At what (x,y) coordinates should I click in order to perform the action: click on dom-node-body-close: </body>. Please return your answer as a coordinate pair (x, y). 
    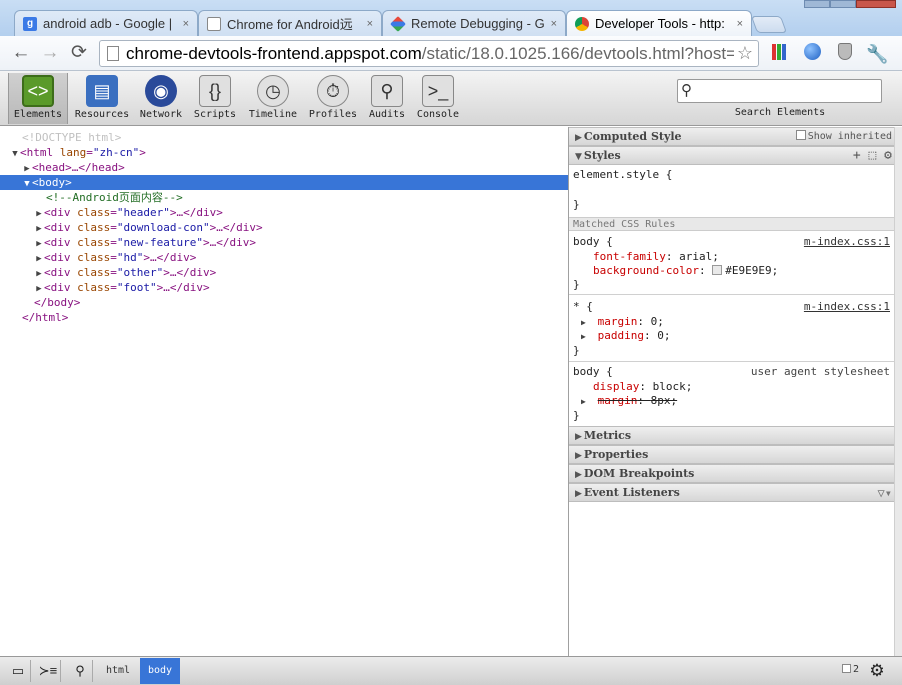
    Looking at the image, I should click on (284, 302).